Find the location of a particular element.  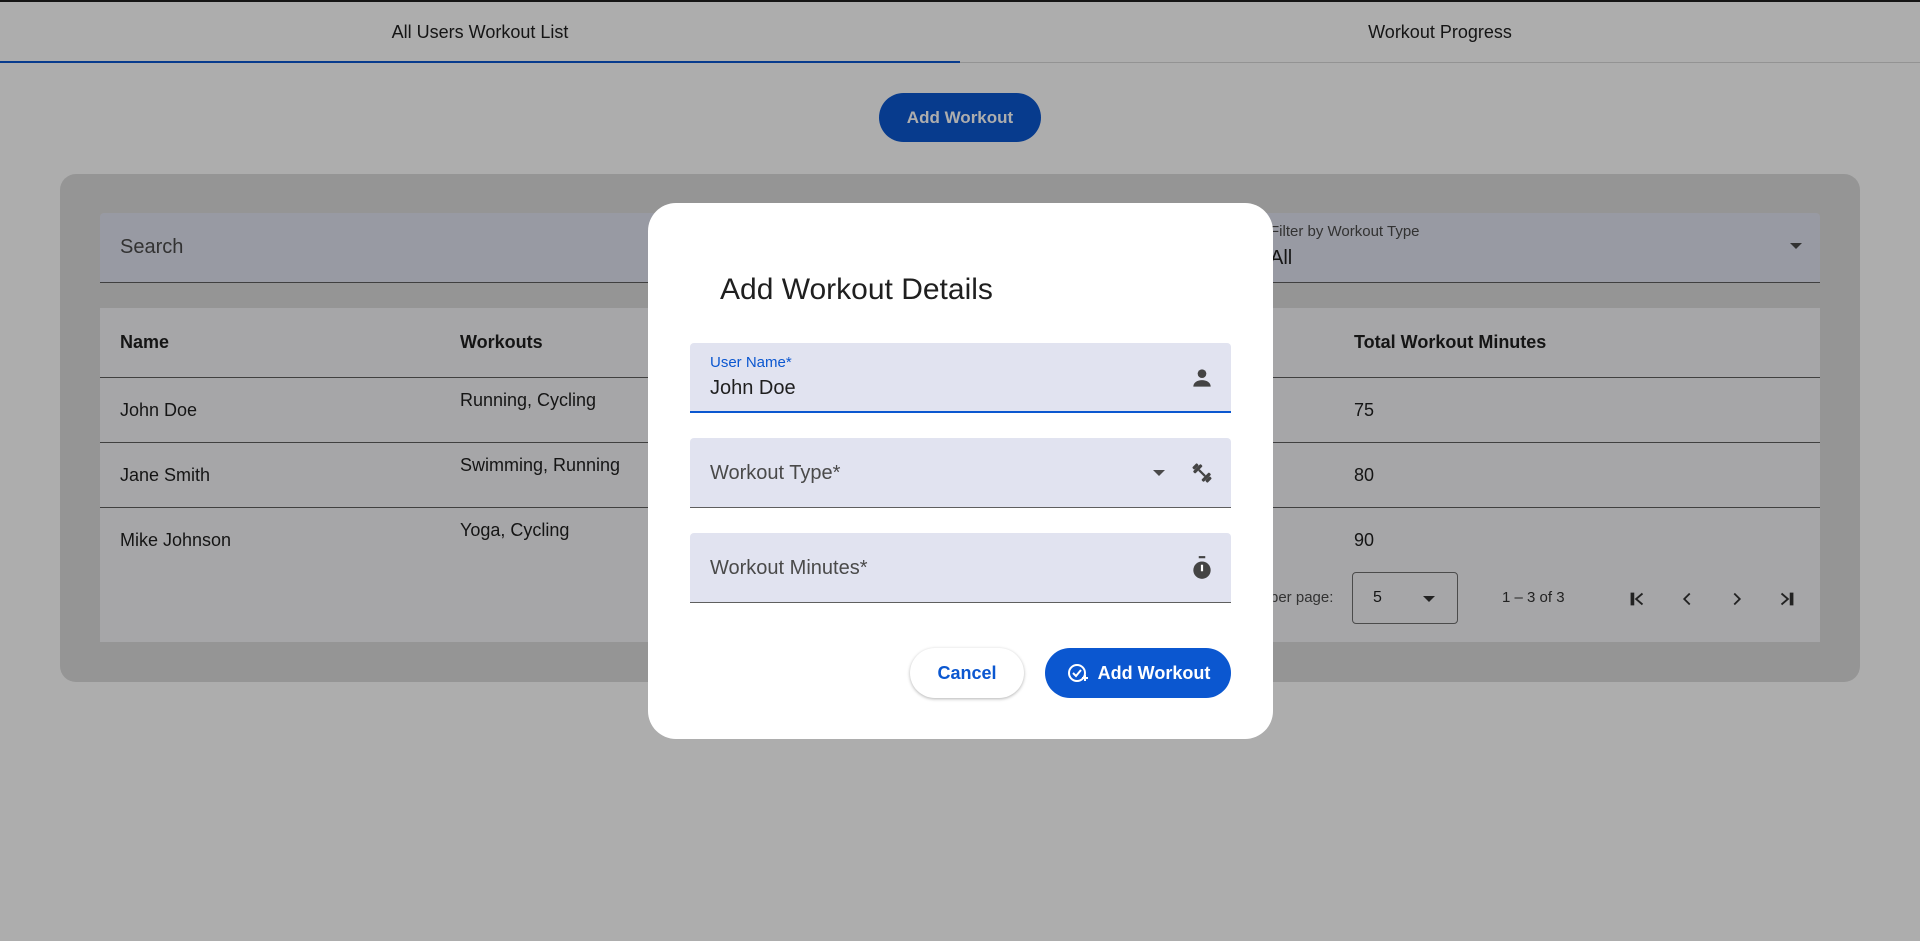

workout-type-label: Workout Type* is located at coordinates (775, 473).